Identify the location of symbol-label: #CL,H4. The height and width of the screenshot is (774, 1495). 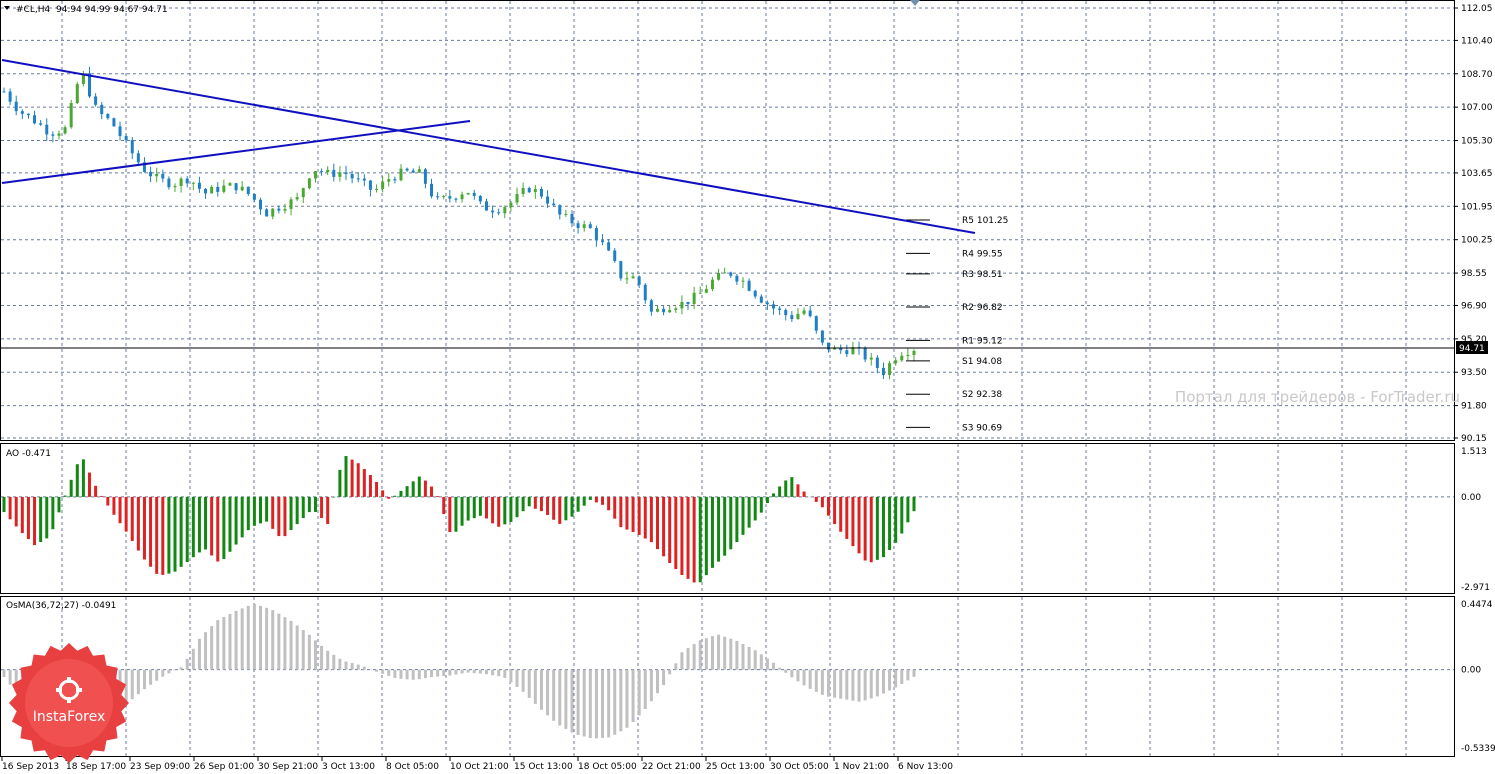
(33, 10).